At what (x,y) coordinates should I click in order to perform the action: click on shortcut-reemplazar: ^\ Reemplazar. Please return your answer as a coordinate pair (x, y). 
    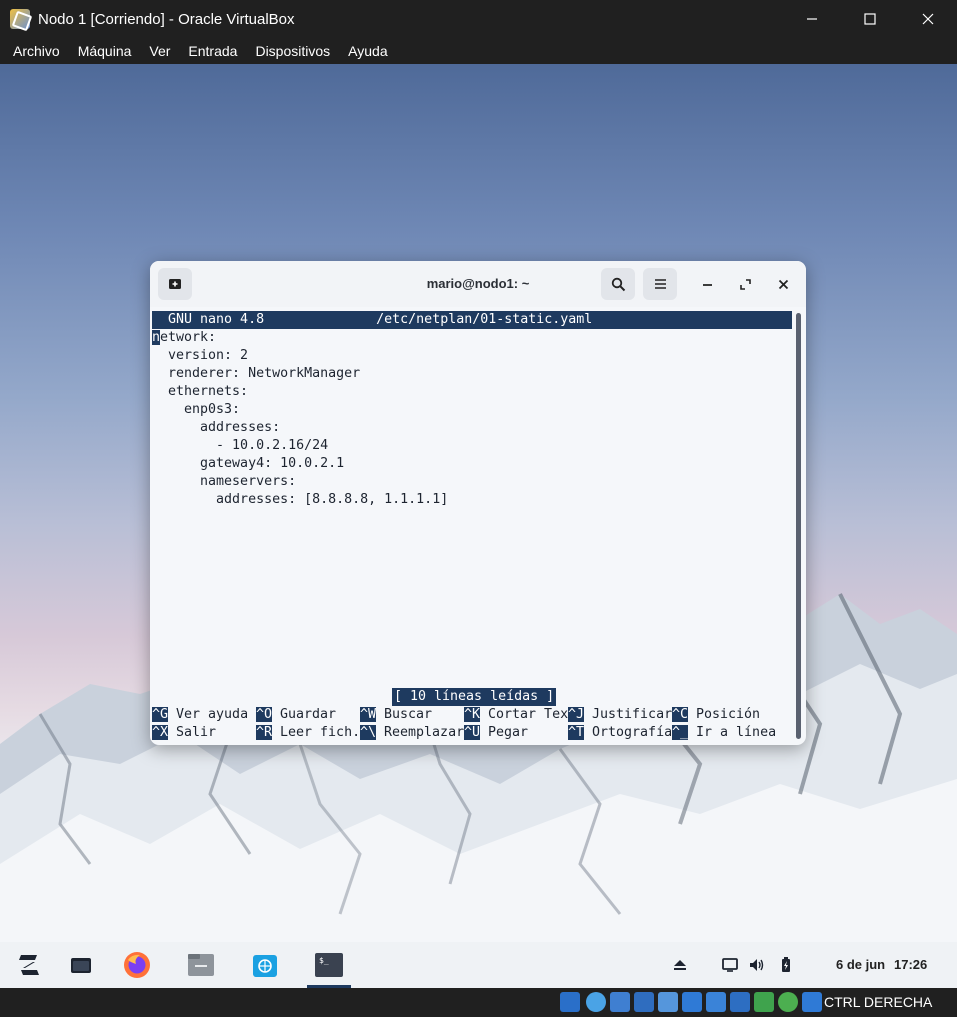
    Looking at the image, I should click on (412, 733).